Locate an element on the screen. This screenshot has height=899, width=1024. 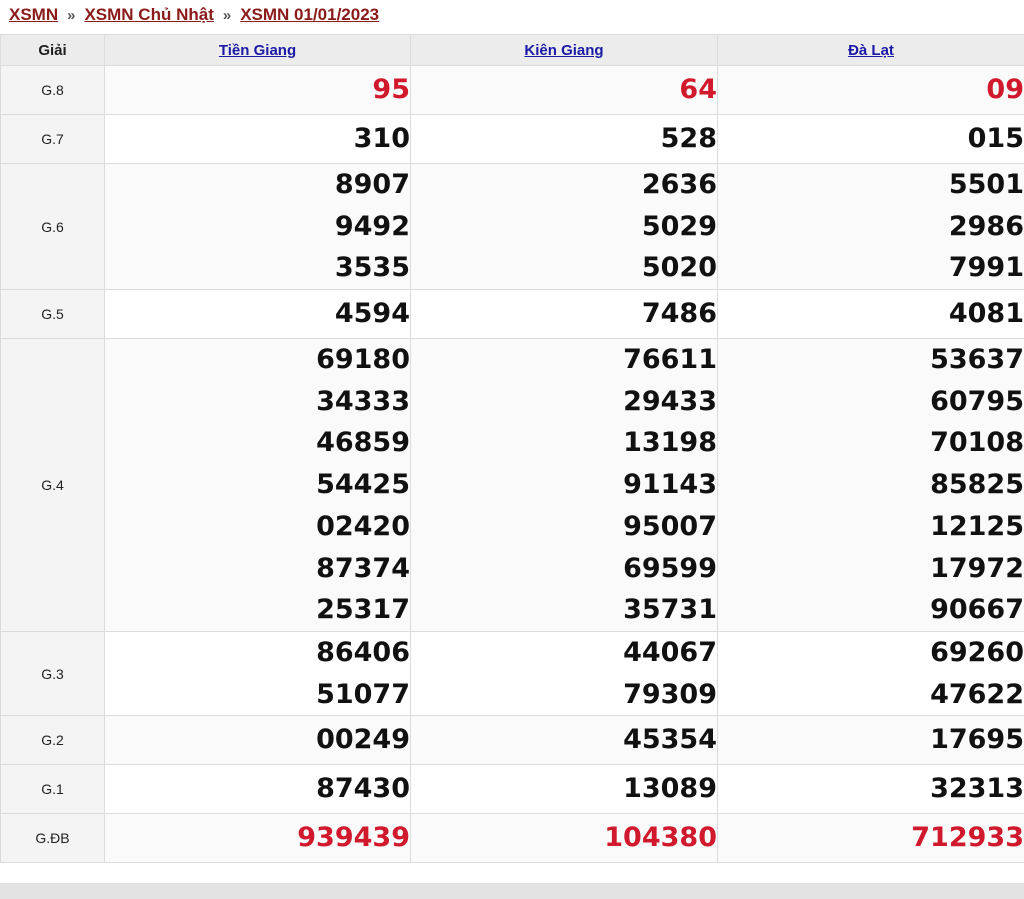
result-cell: 69260 47622 is located at coordinates (870, 673).